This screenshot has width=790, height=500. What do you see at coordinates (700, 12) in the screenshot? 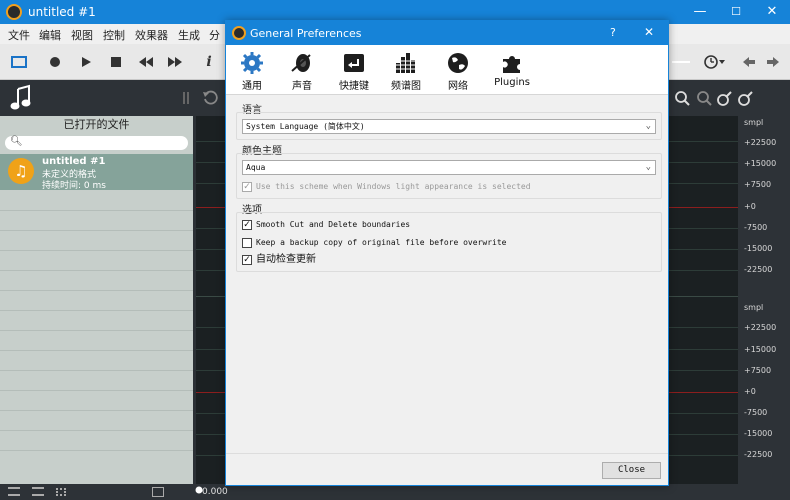
I see `minimize-button: —` at bounding box center [700, 12].